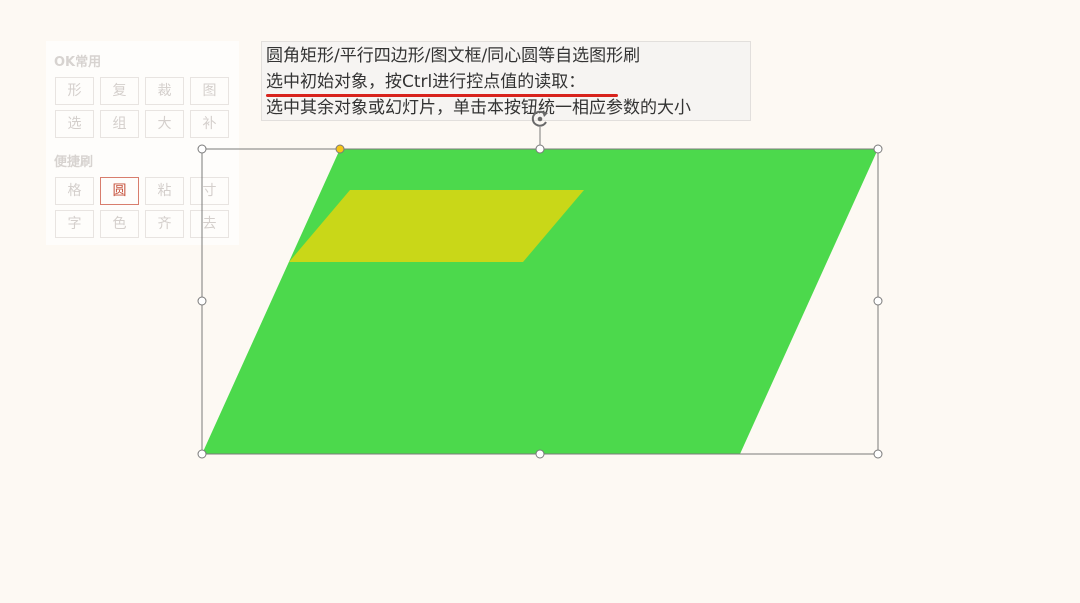 Image resolution: width=1080 pixels, height=603 pixels. What do you see at coordinates (202, 301) in the screenshot?
I see `resize-handle-middle-left` at bounding box center [202, 301].